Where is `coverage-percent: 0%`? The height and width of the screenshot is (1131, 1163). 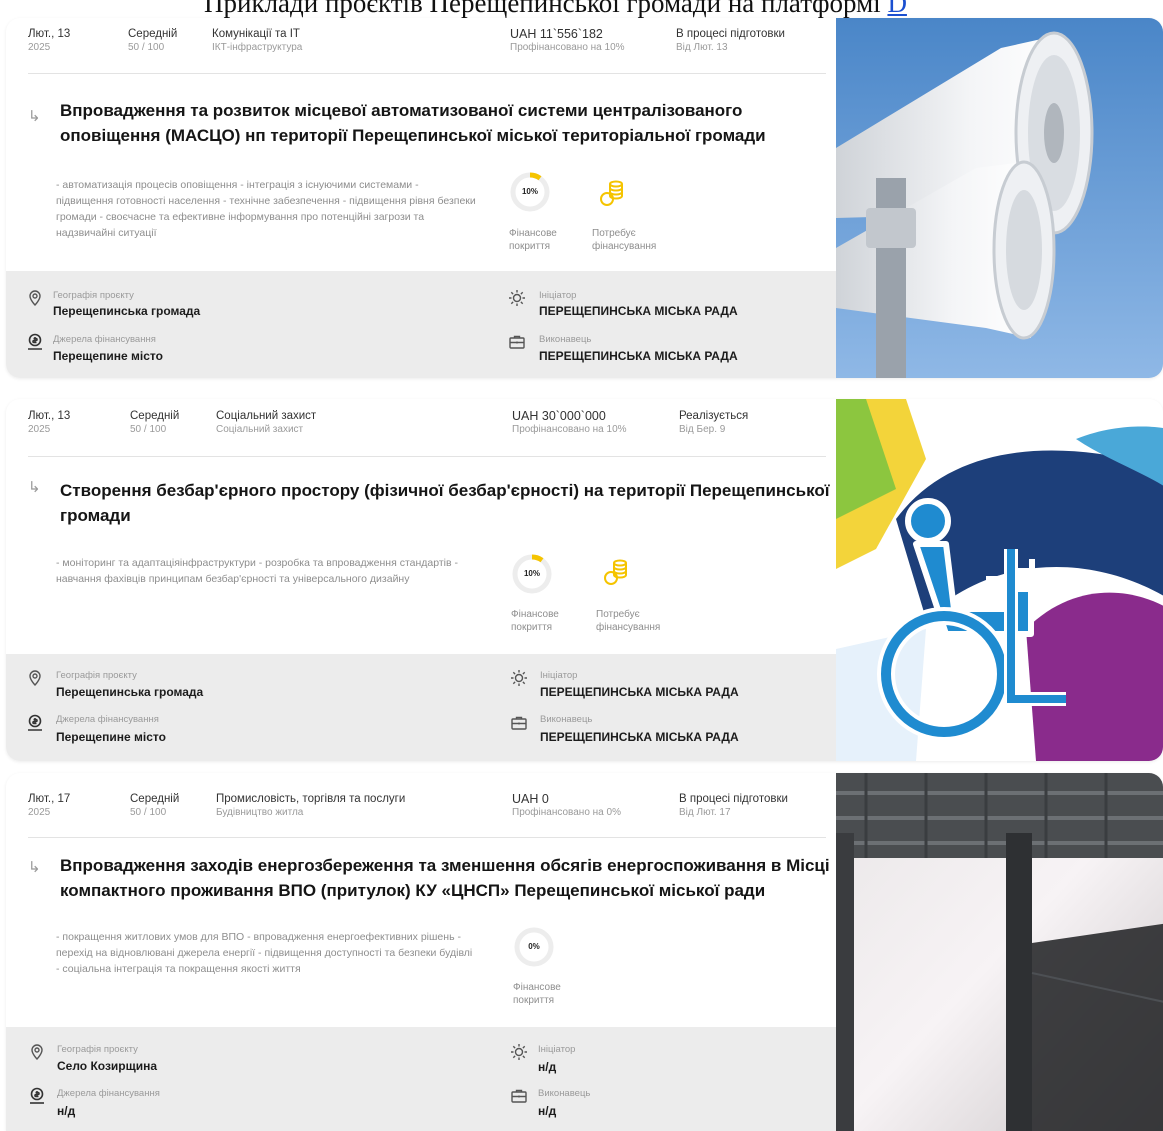 coverage-percent: 0% is located at coordinates (534, 946).